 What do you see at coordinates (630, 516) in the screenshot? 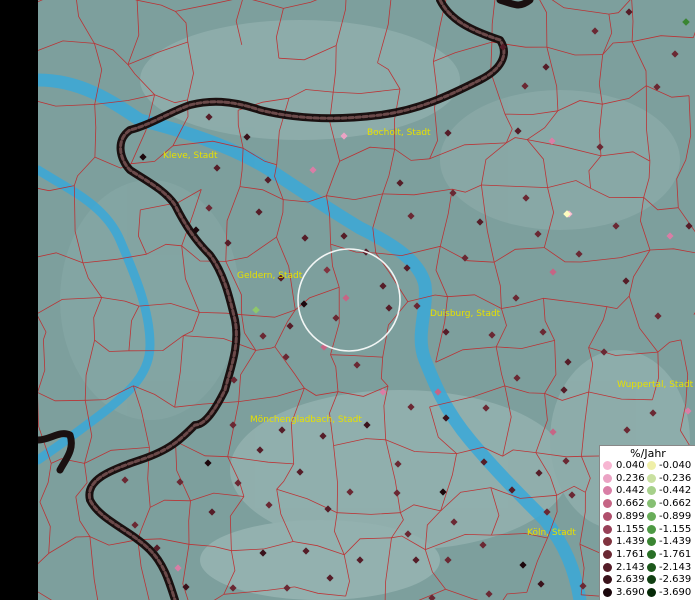
I see `legend-value-positive: 0.899` at bounding box center [630, 516].